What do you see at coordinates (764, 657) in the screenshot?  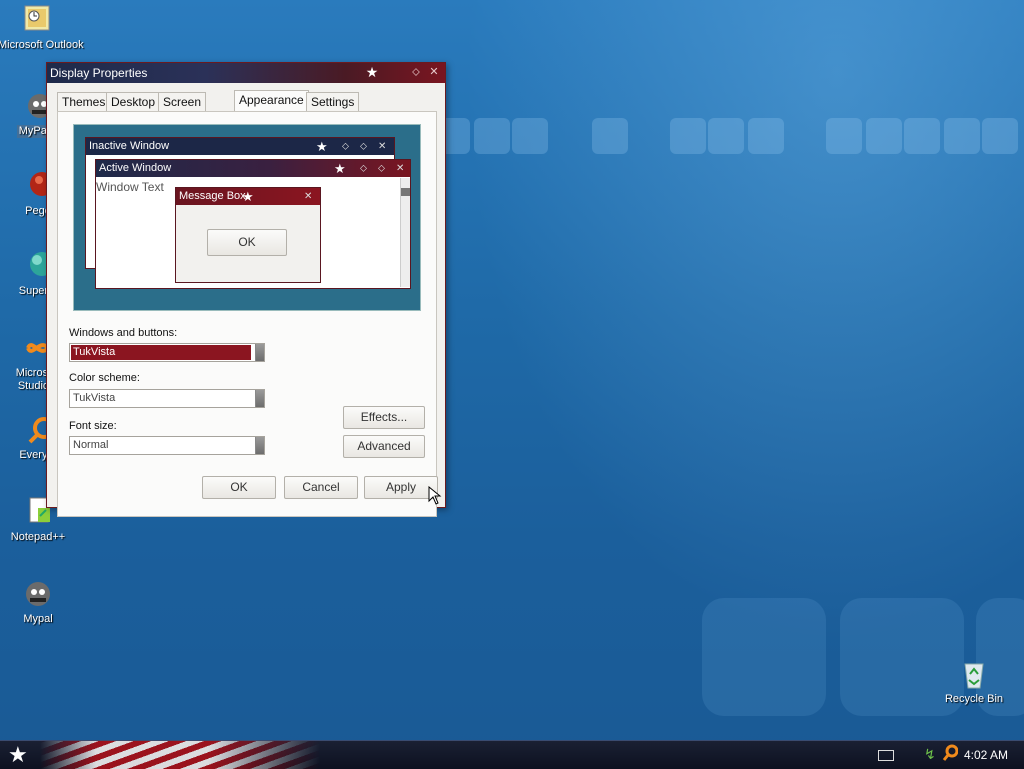 I see `bg-large-tile` at bounding box center [764, 657].